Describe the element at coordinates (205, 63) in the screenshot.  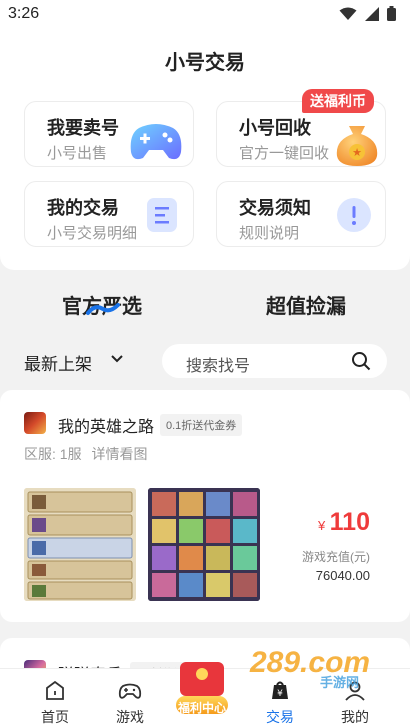
I see `page-title: 小号交易` at that location.